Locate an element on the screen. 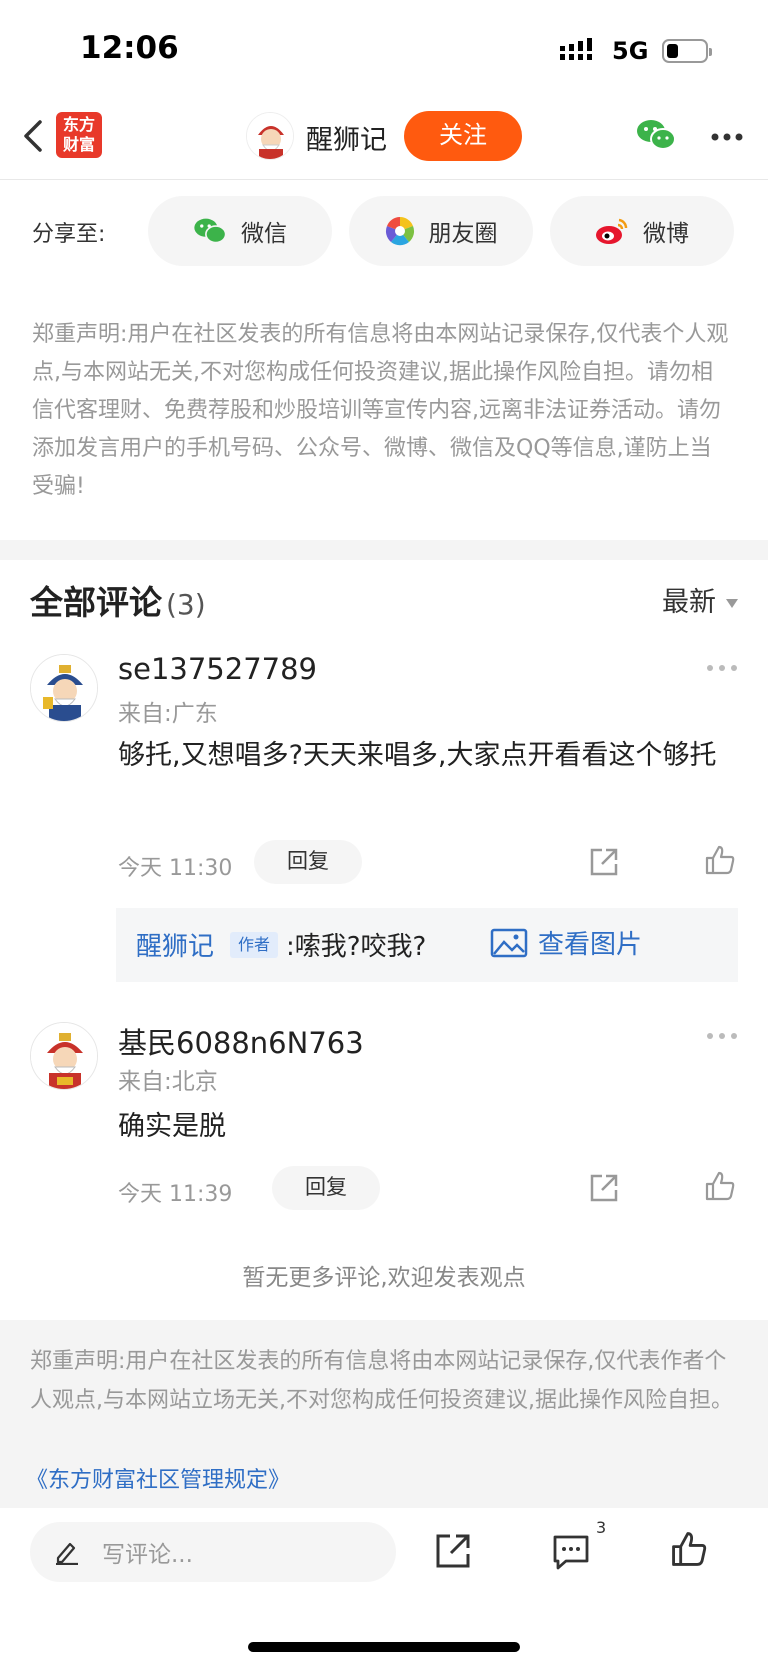 The height and width of the screenshot is (1663, 768). eastmoney-logo: 东方 财富 is located at coordinates (79, 135).